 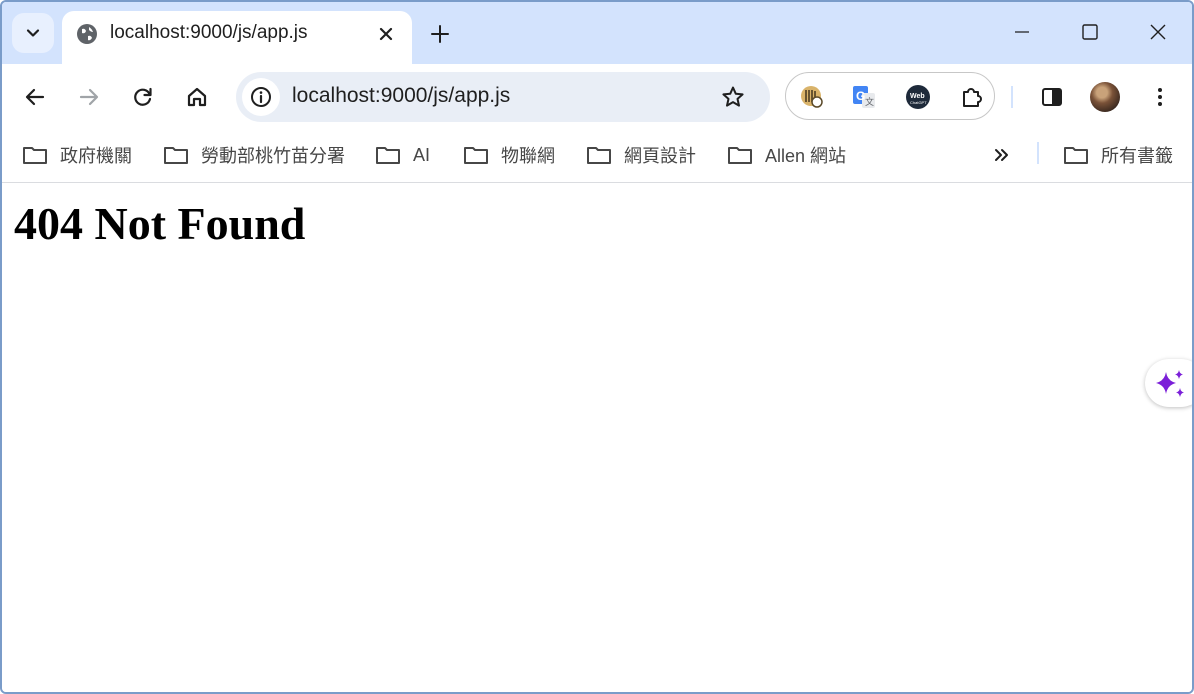 I want to click on minimize-button, so click(x=1022, y=32).